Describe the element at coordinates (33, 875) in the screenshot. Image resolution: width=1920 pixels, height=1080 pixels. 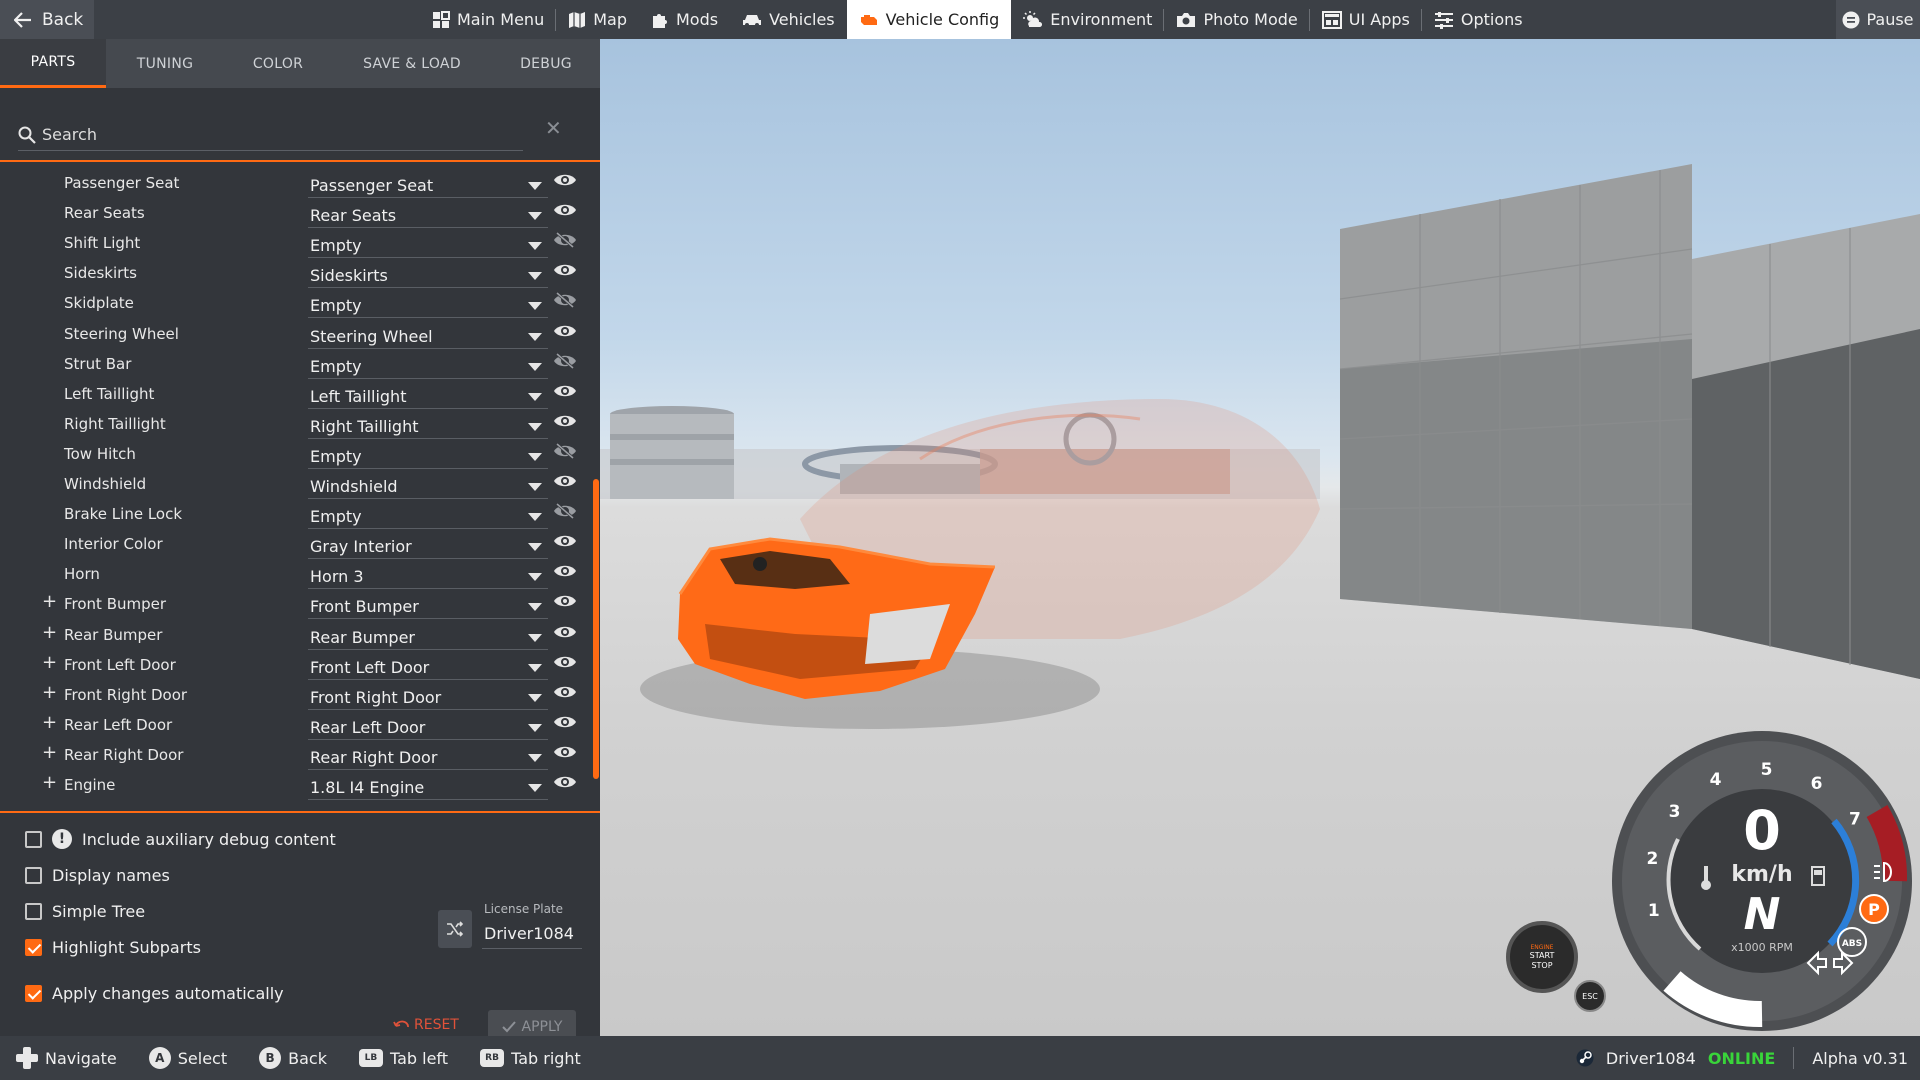
I see `display-names-checkbox` at that location.